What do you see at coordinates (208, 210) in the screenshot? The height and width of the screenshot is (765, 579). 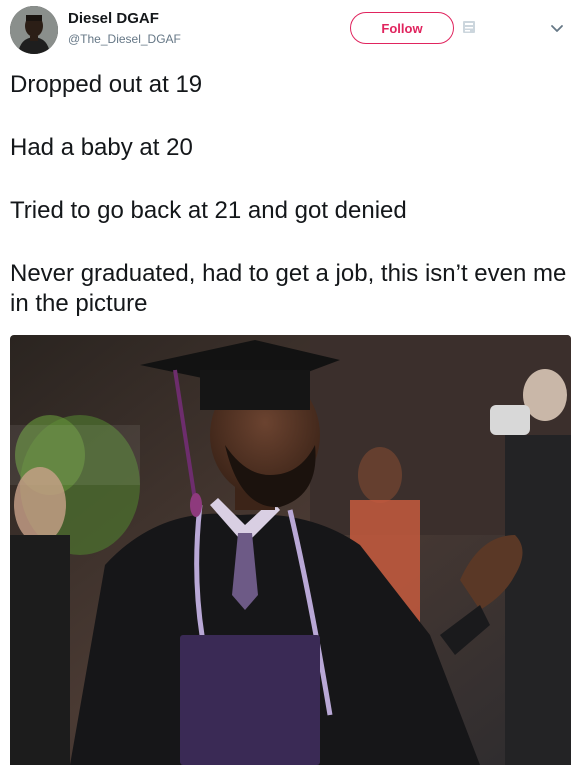 I see `tweet-line: Tried to go back at 21 and got denied` at bounding box center [208, 210].